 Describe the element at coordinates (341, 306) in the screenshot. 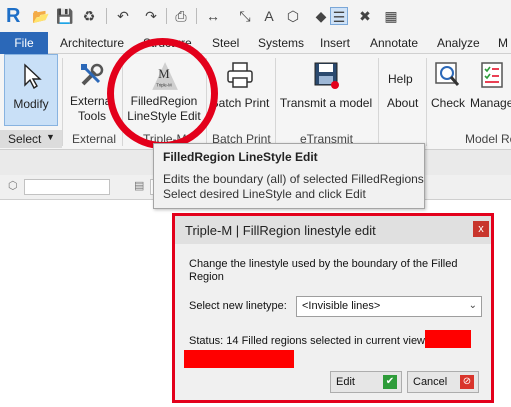

I see `linetype-value: <Invisible lines>` at that location.